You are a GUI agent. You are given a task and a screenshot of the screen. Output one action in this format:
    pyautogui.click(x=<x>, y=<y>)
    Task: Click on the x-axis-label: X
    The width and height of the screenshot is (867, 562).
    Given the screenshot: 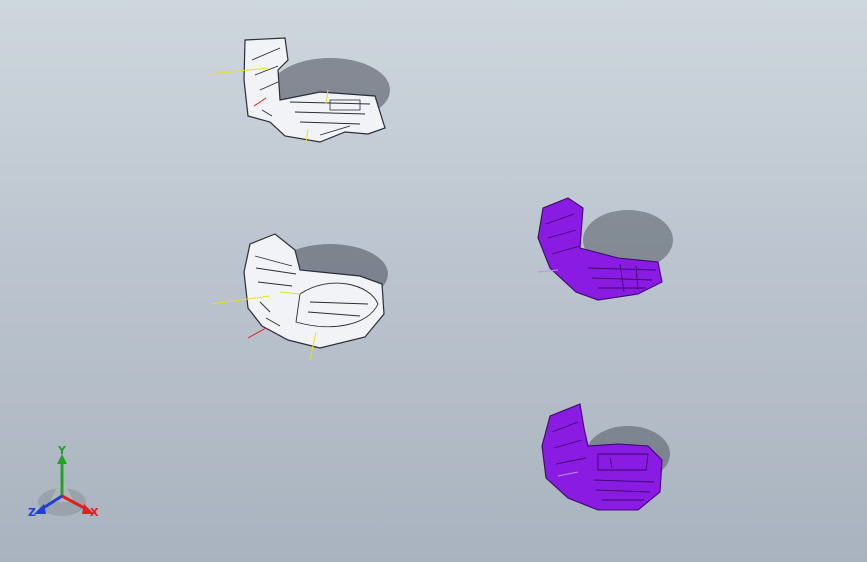 What is the action you would take?
    pyautogui.click(x=94, y=512)
    